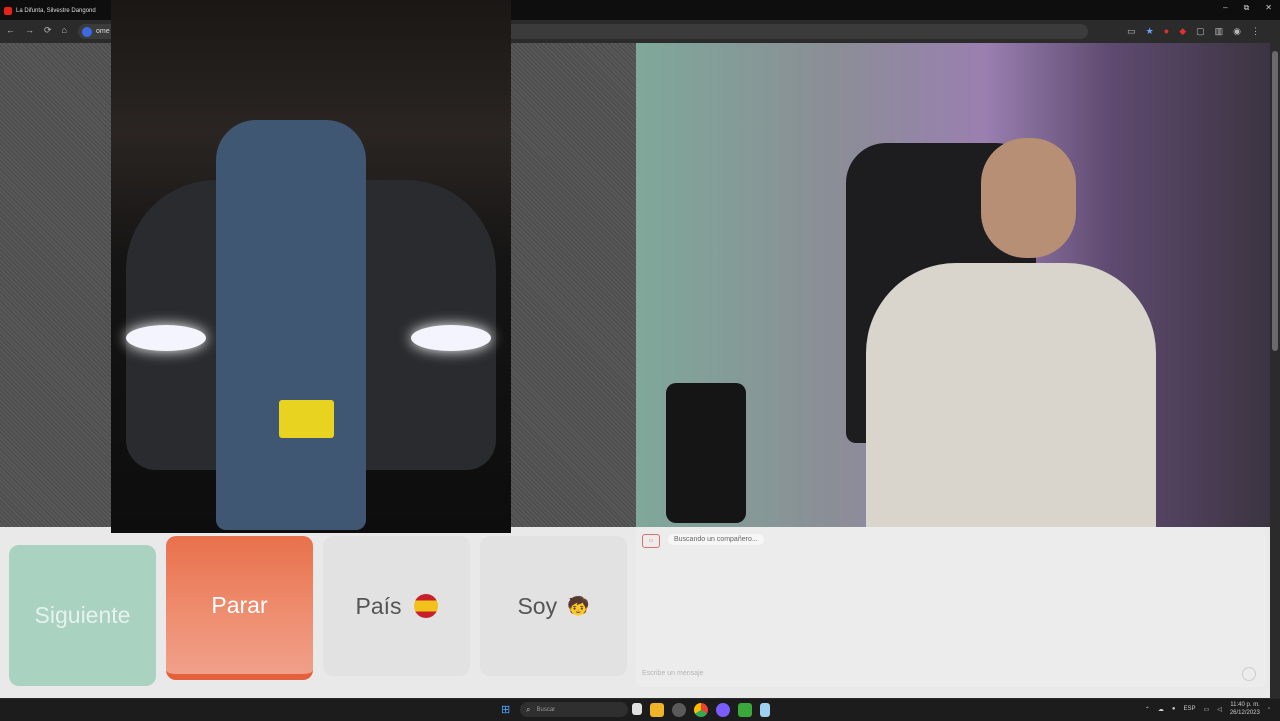  I want to click on ometv-logo-icon: ▭, so click(651, 541).